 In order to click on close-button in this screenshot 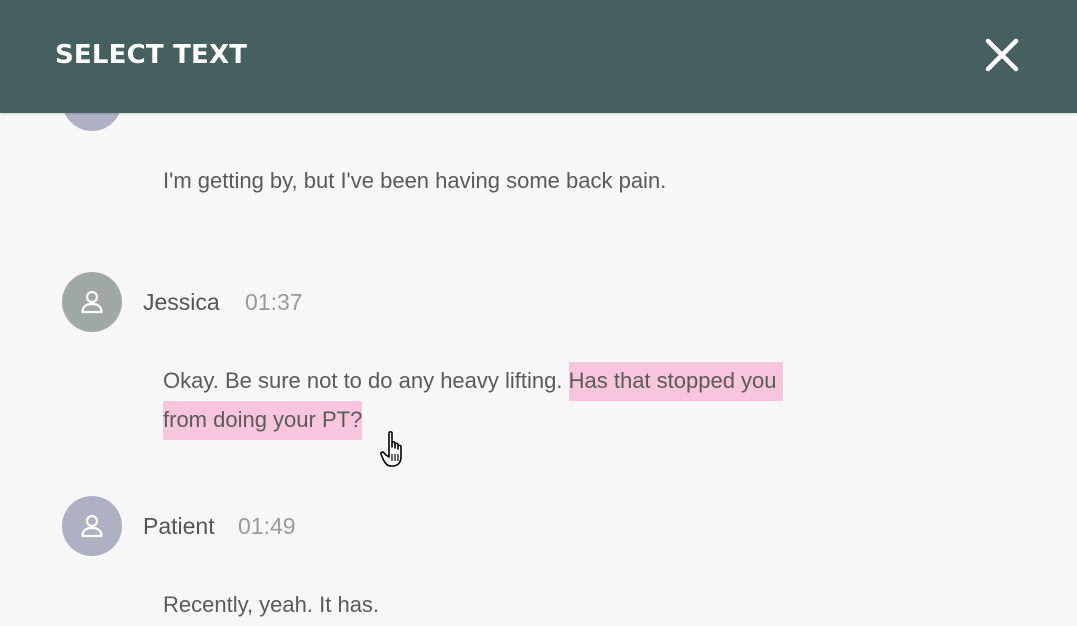, I will do `click(1002, 55)`.